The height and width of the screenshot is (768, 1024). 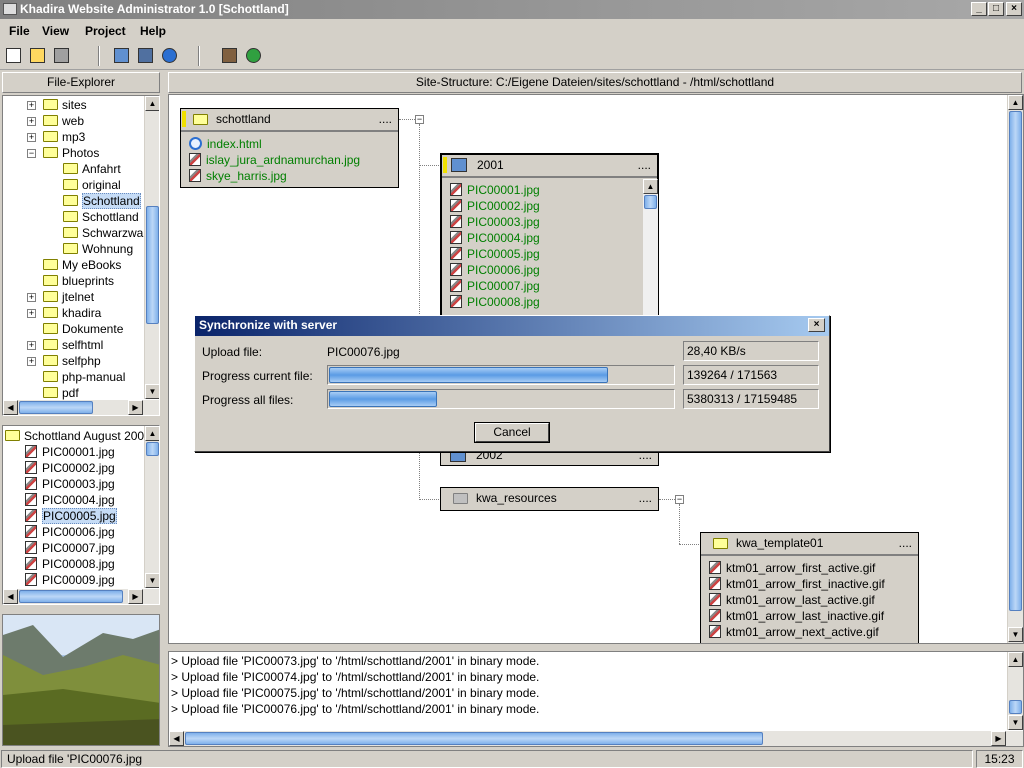 I want to click on node-file-item: PIC00002.jpg, so click(x=495, y=206).